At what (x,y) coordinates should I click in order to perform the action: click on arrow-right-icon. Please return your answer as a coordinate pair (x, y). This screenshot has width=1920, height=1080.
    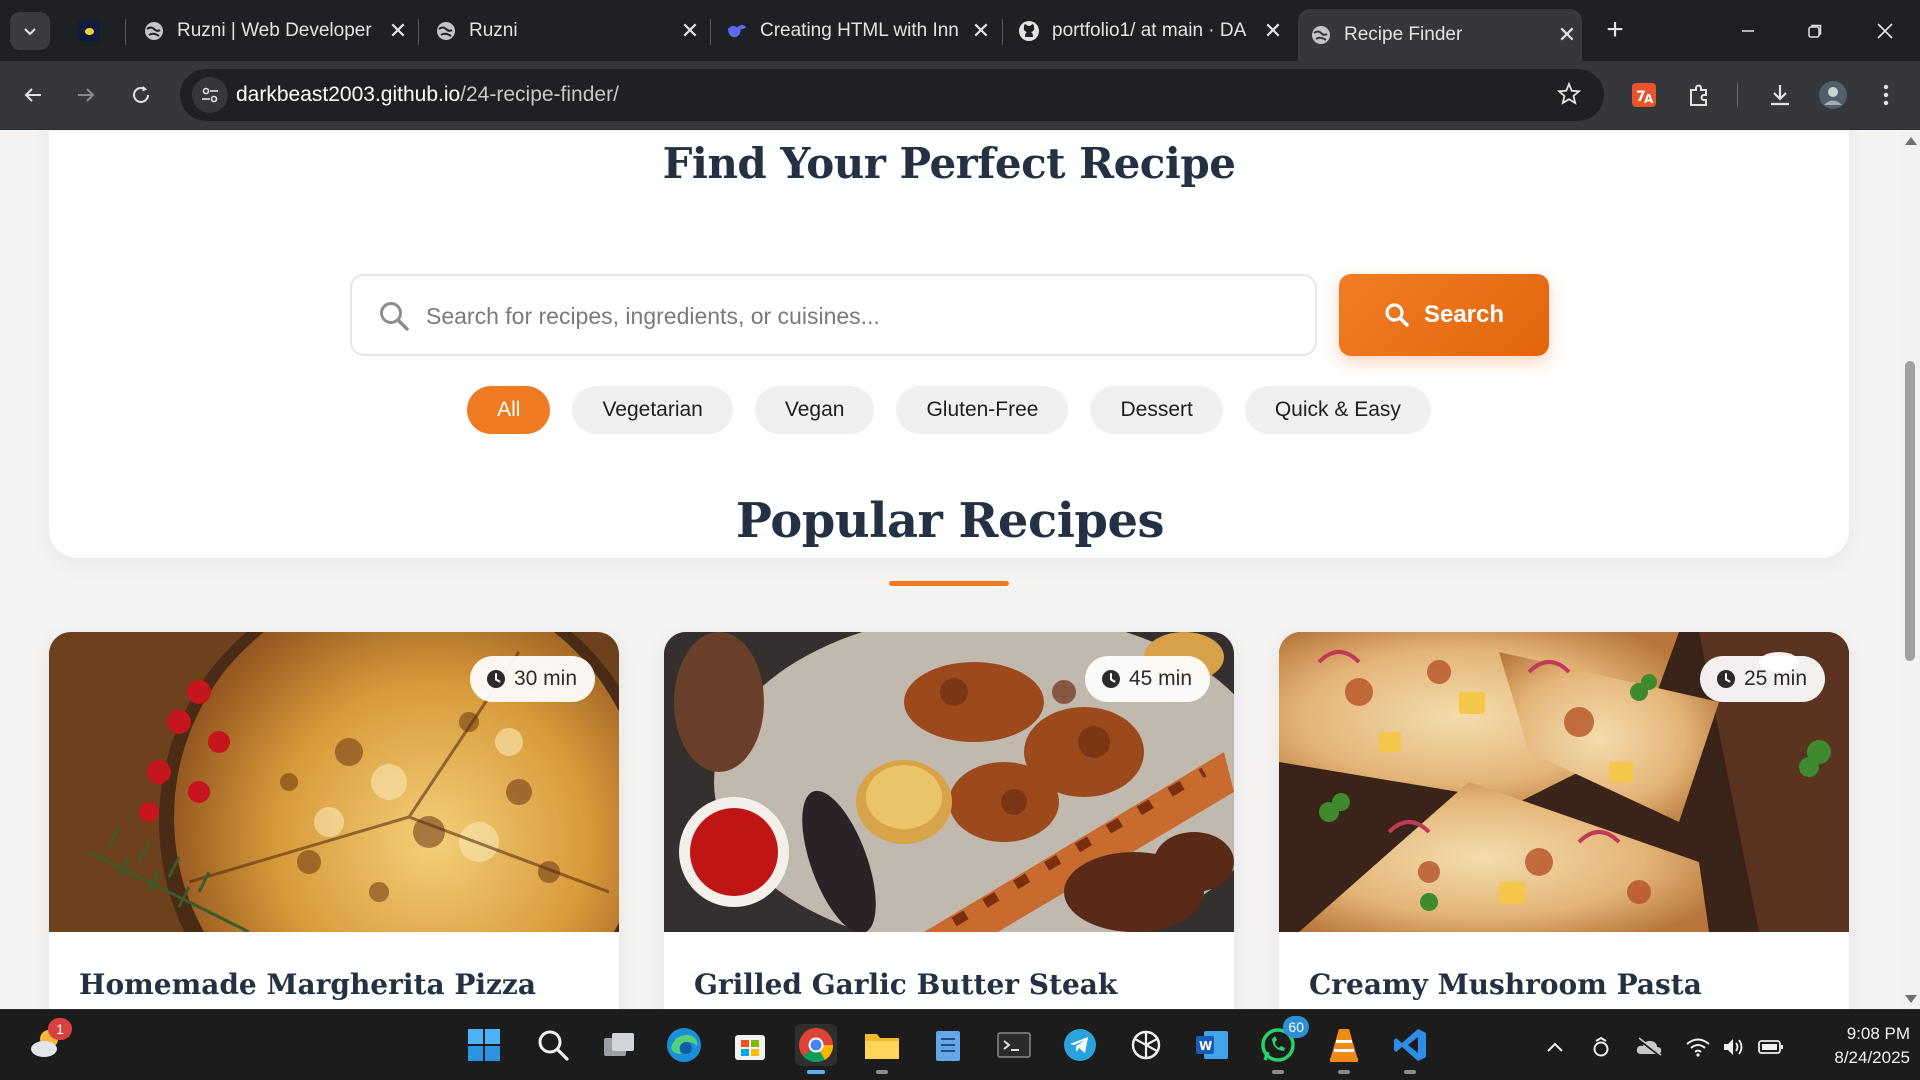
    Looking at the image, I should click on (86, 95).